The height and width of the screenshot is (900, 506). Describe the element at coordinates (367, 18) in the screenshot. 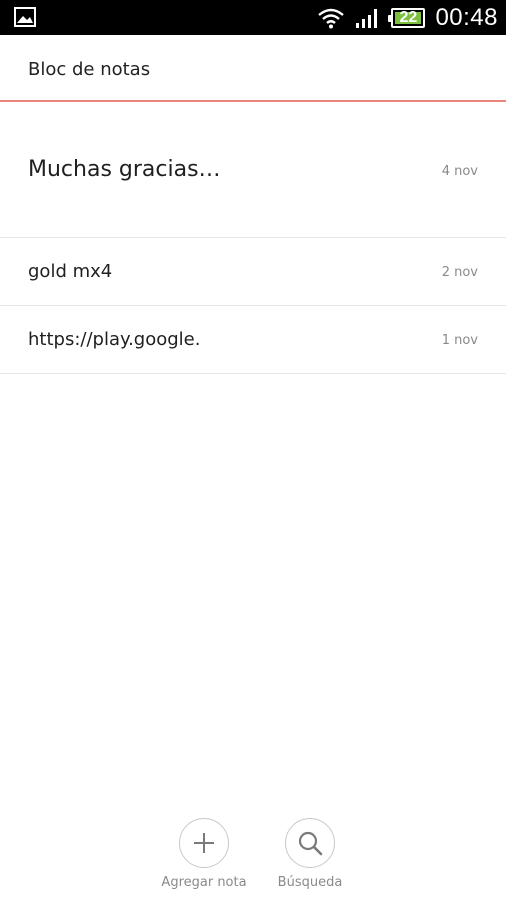

I see `signal-icon` at that location.